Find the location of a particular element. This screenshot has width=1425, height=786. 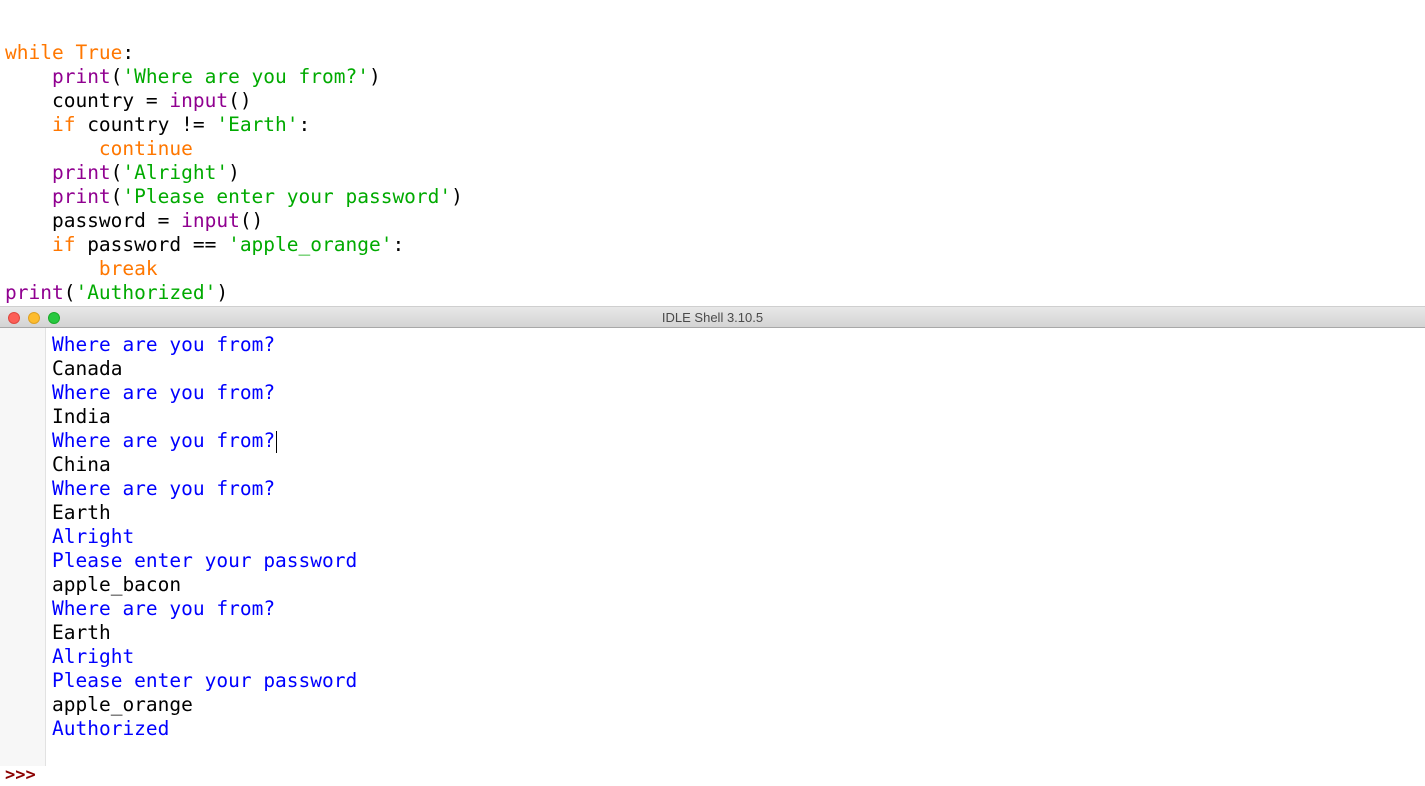

code-token: 'Please enter your password' is located at coordinates (287, 196).